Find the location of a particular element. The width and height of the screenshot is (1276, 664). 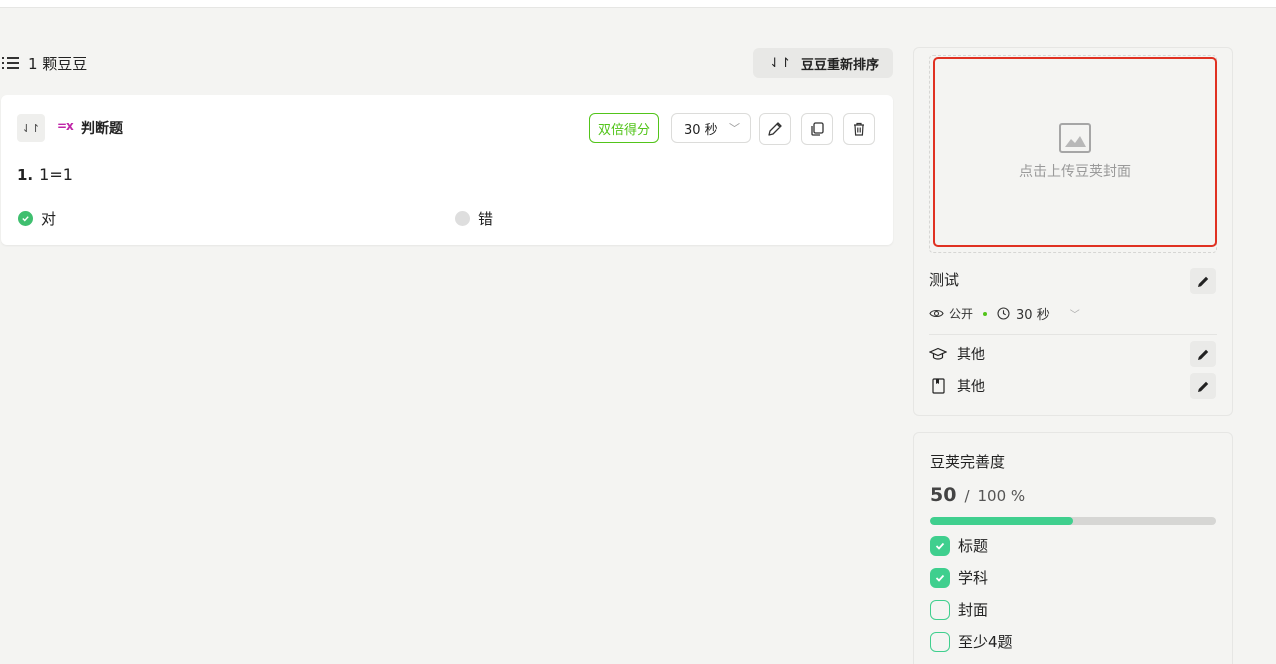

subject-row: 其他 is located at coordinates (957, 354).